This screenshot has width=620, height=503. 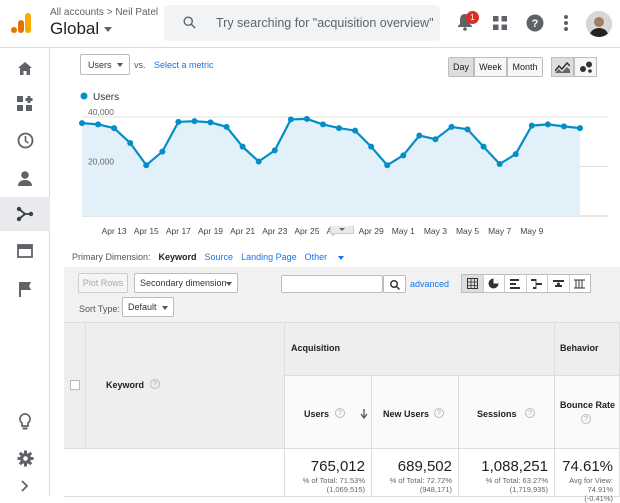 What do you see at coordinates (165, 308) in the screenshot?
I see `chevron-down-icon` at bounding box center [165, 308].